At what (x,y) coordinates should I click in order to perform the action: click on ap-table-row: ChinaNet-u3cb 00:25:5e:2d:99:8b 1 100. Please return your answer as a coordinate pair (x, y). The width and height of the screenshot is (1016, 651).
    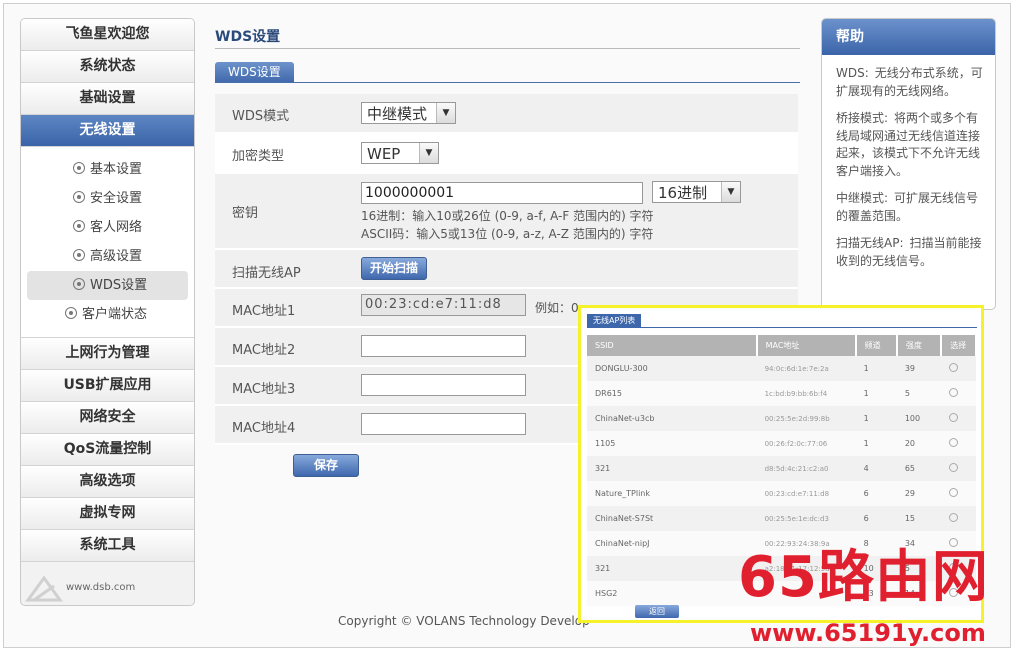
    Looking at the image, I should click on (781, 418).